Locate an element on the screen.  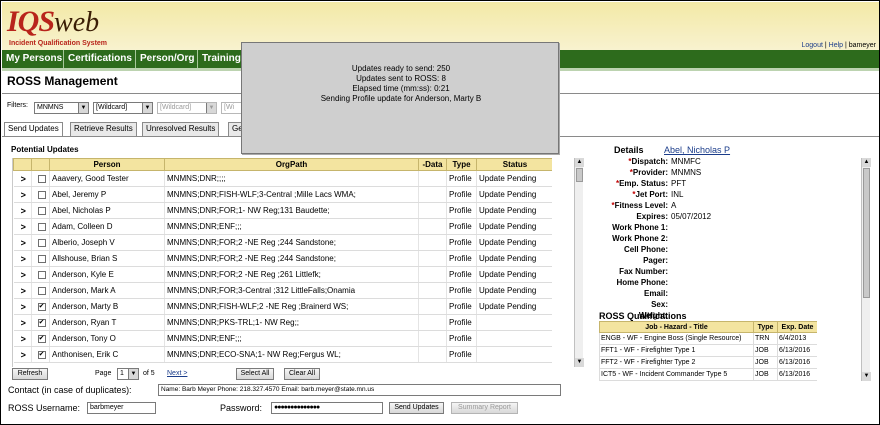
next-page-link: Next > is located at coordinates (177, 373).